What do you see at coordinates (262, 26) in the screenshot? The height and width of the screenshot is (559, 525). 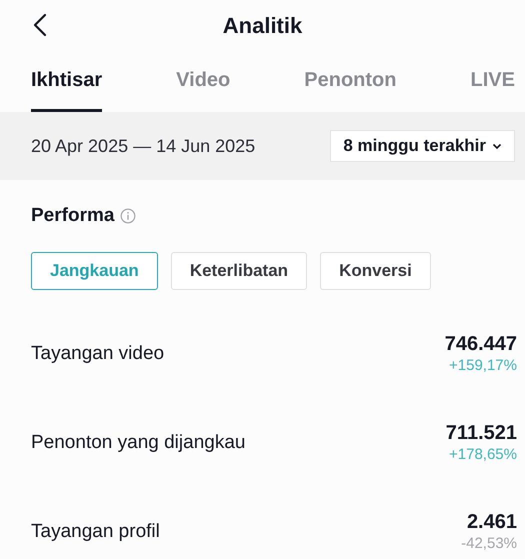 I see `page-title: Analitik` at bounding box center [262, 26].